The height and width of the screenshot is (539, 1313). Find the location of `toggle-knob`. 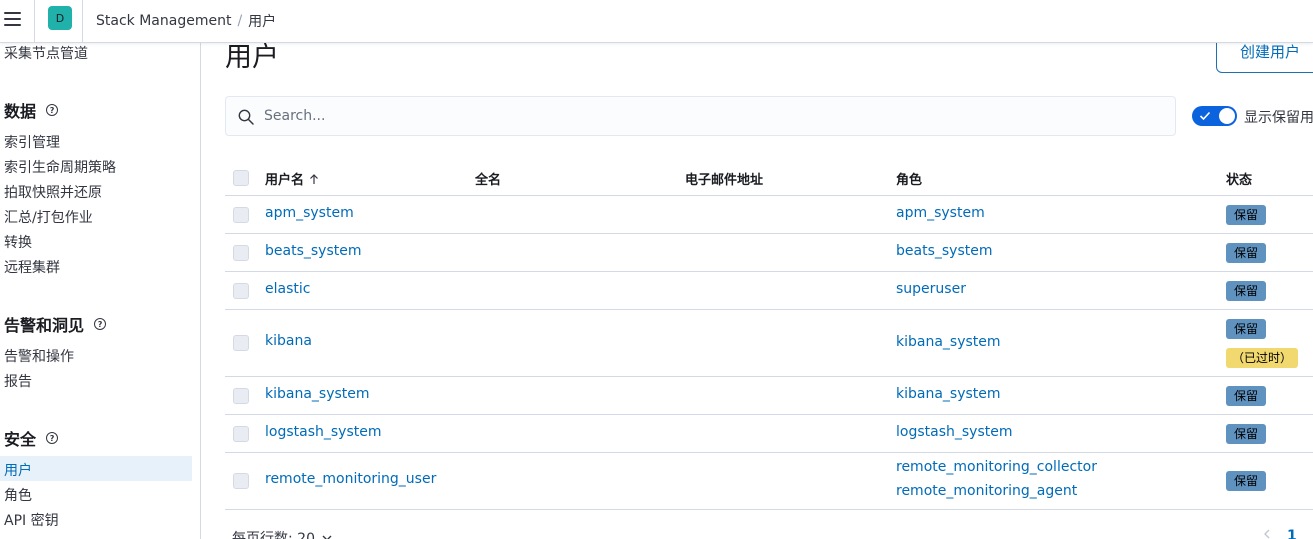

toggle-knob is located at coordinates (1227, 116).